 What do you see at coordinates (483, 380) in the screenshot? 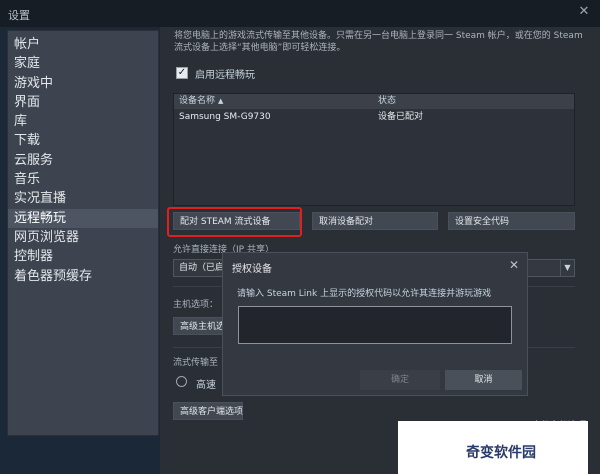
I see `cancel-button: 取消` at bounding box center [483, 380].